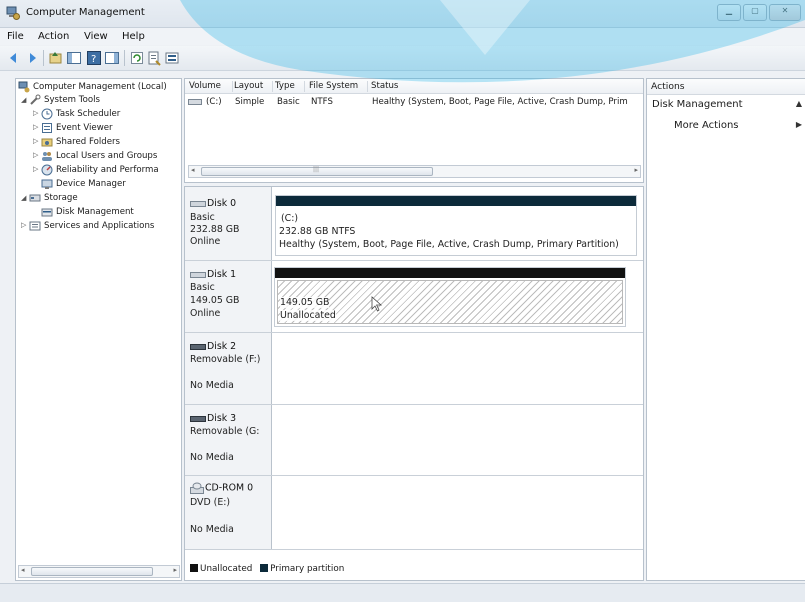 The height and width of the screenshot is (602, 805). Describe the element at coordinates (338, 86) in the screenshot. I see `column-file-system: File System` at that location.